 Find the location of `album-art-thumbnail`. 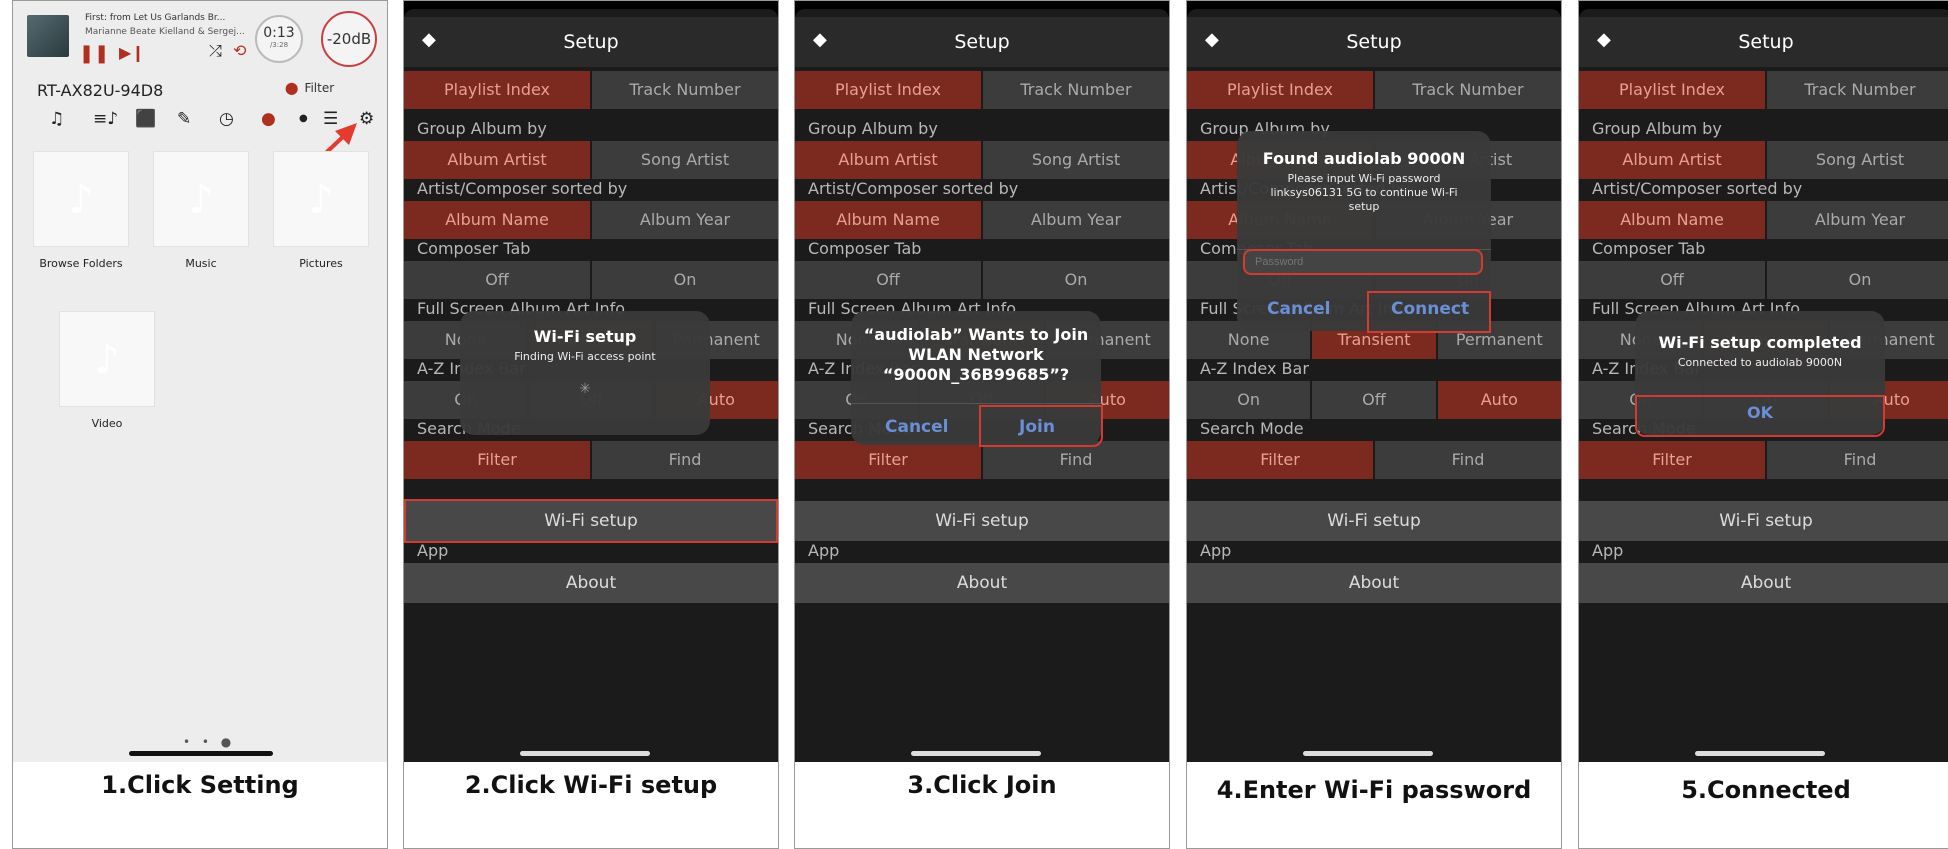

album-art-thumbnail is located at coordinates (48, 36).